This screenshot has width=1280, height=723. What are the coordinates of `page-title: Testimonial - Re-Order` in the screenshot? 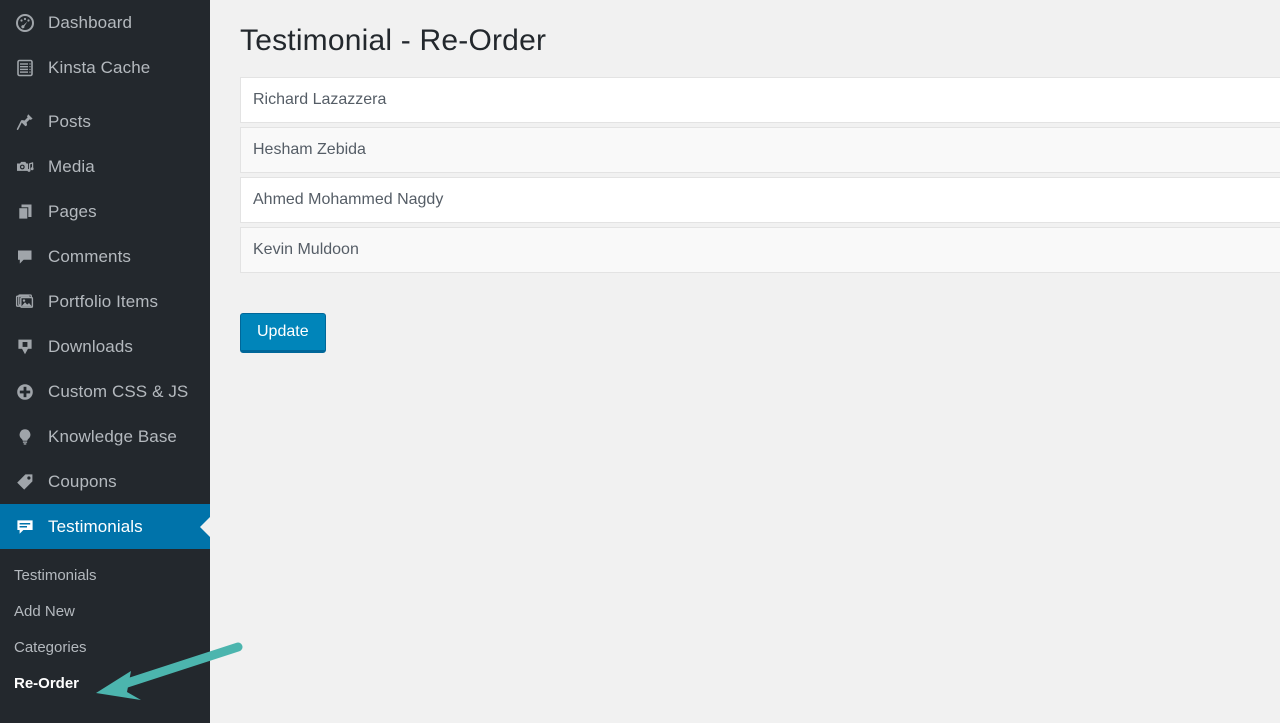 It's located at (393, 40).